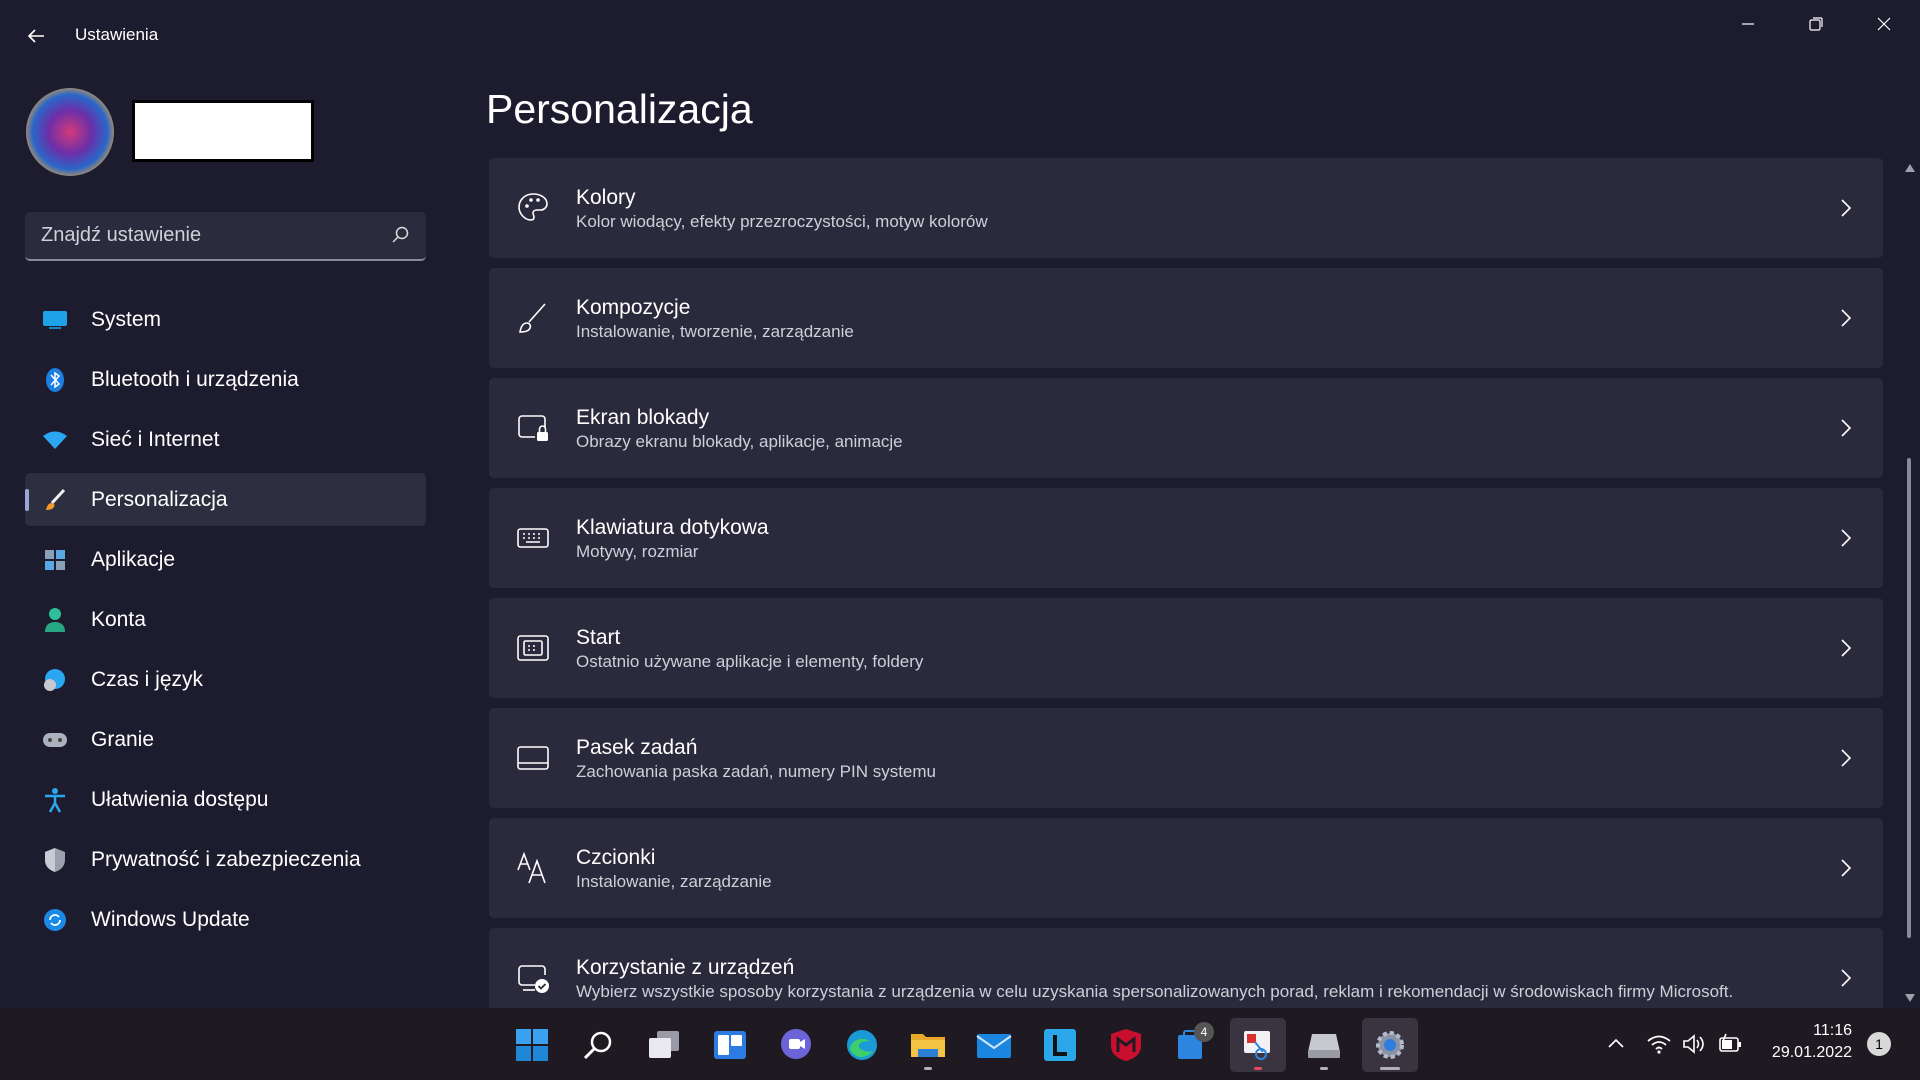 This screenshot has height=1080, width=1920. Describe the element at coordinates (225, 439) in the screenshot. I see `sidebar-item-network: Sieć i Internet` at that location.